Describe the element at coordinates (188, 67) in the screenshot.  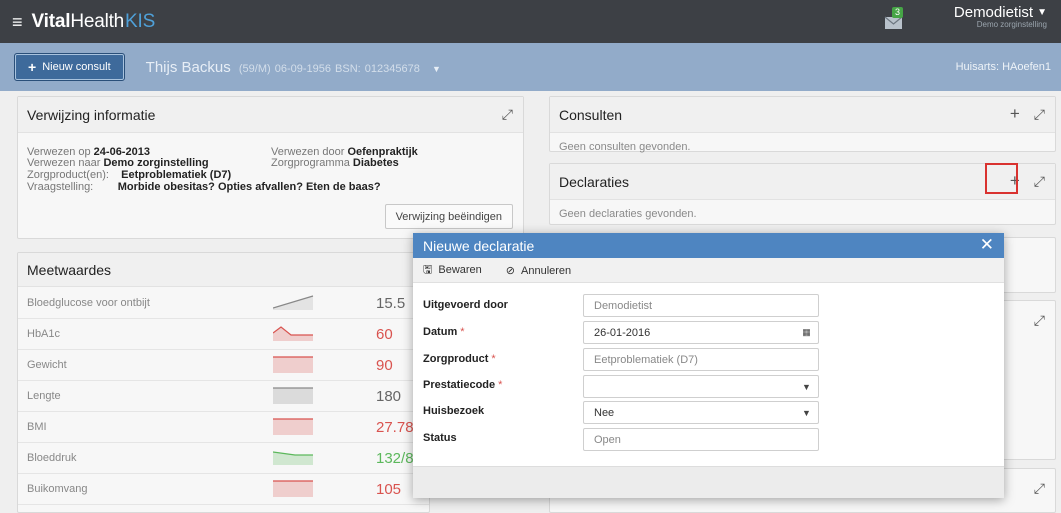
I see `patient-name: Thijs Backus` at that location.